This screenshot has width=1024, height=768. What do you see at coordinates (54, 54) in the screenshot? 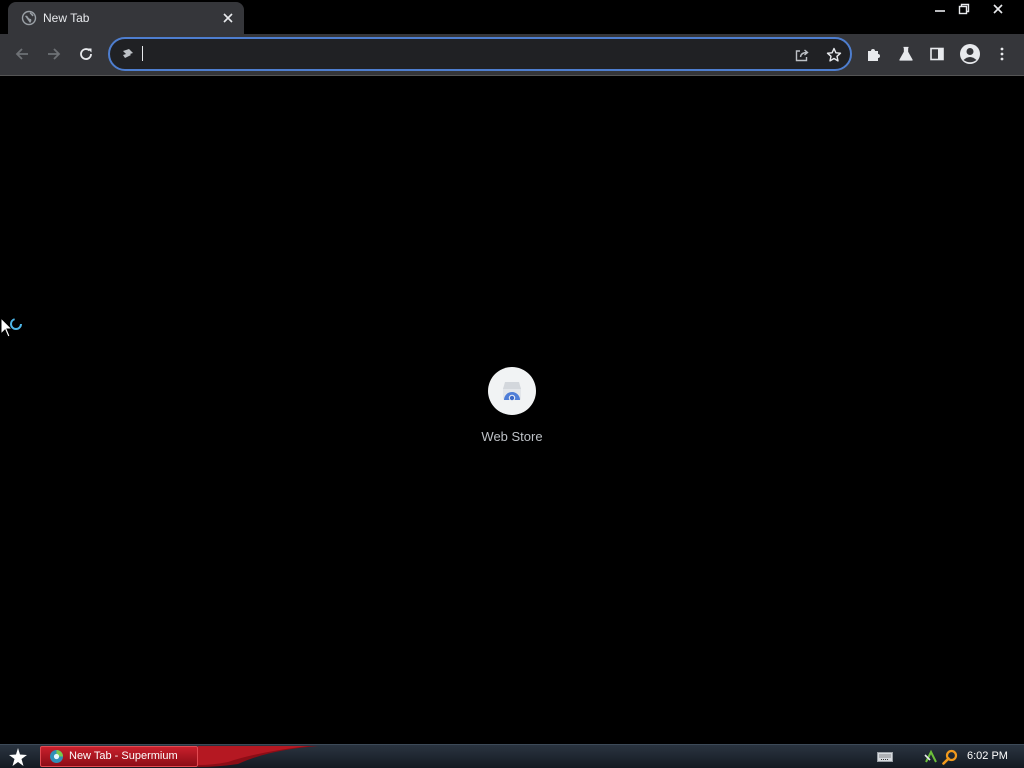
I see `forward-arrow-icon` at bounding box center [54, 54].